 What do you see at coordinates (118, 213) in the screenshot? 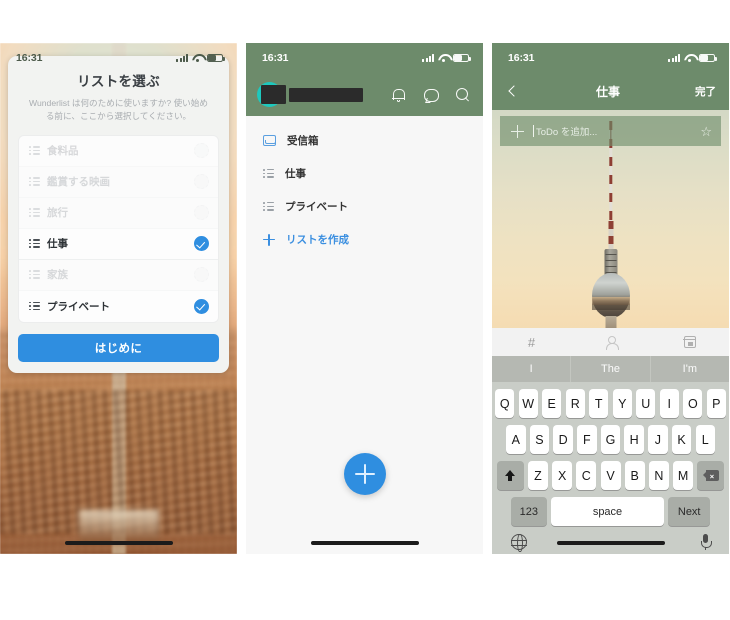
I see `list-option-row: 旅行` at bounding box center [118, 213].